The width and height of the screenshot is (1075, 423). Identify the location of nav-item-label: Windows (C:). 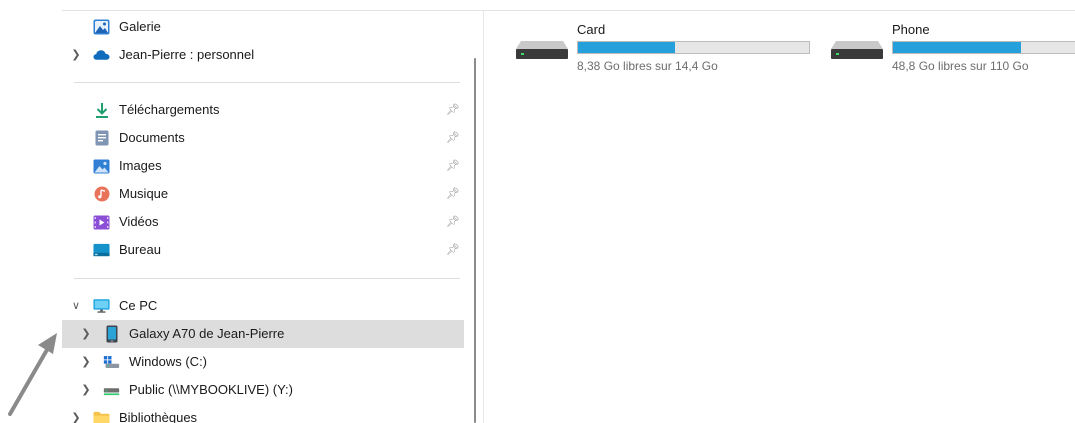
(168, 361).